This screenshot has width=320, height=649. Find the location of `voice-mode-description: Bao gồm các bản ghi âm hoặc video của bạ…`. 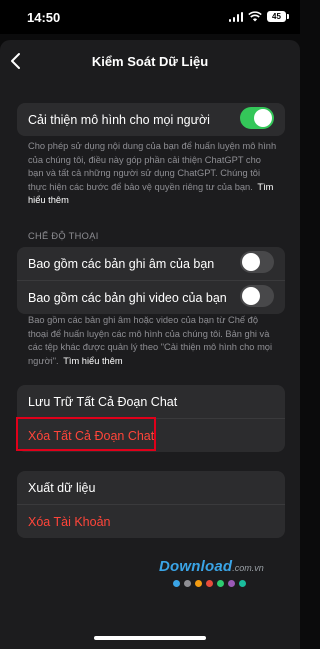

voice-mode-description: Bao gồm các bản ghi âm hoặc video của bạ… is located at coordinates (153, 341).